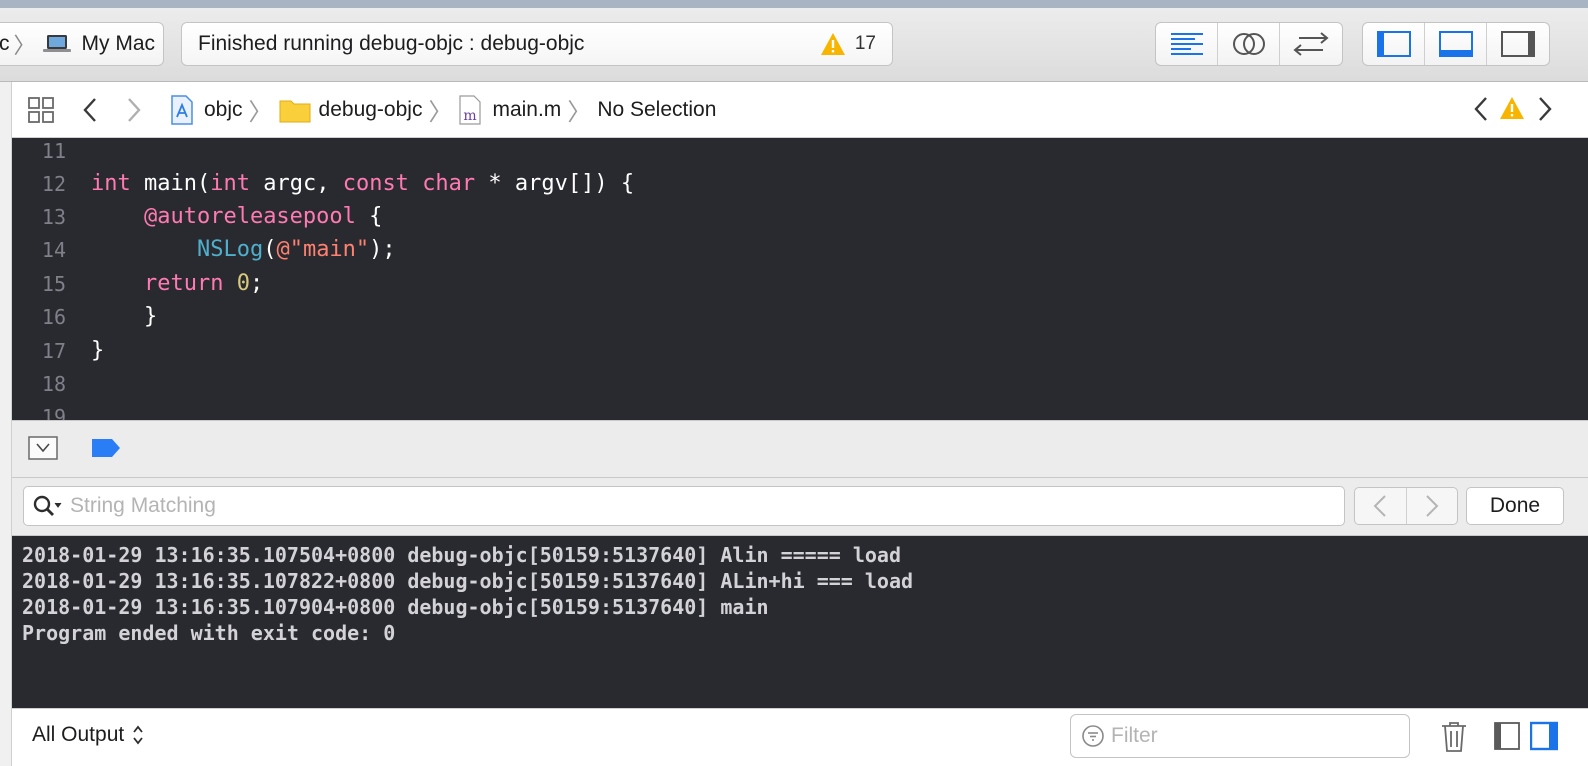 This screenshot has height=766, width=1588. I want to click on standard-editor-button, so click(1187, 44).